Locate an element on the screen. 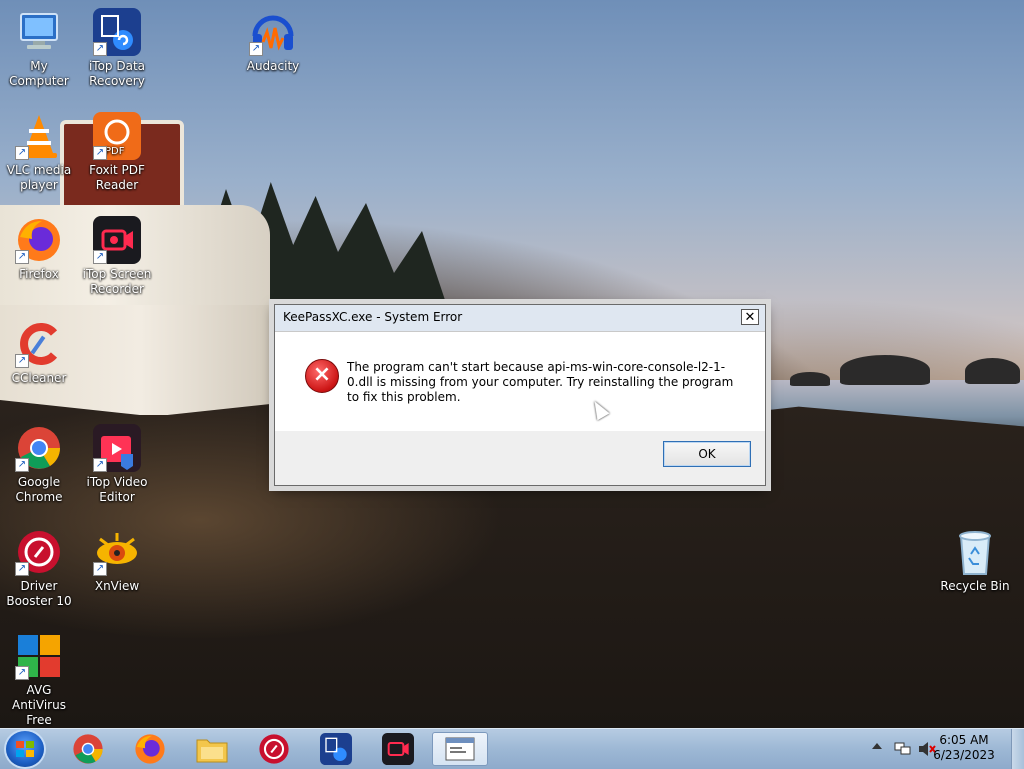  desktop-icon-label: My Computer is located at coordinates (39, 73).